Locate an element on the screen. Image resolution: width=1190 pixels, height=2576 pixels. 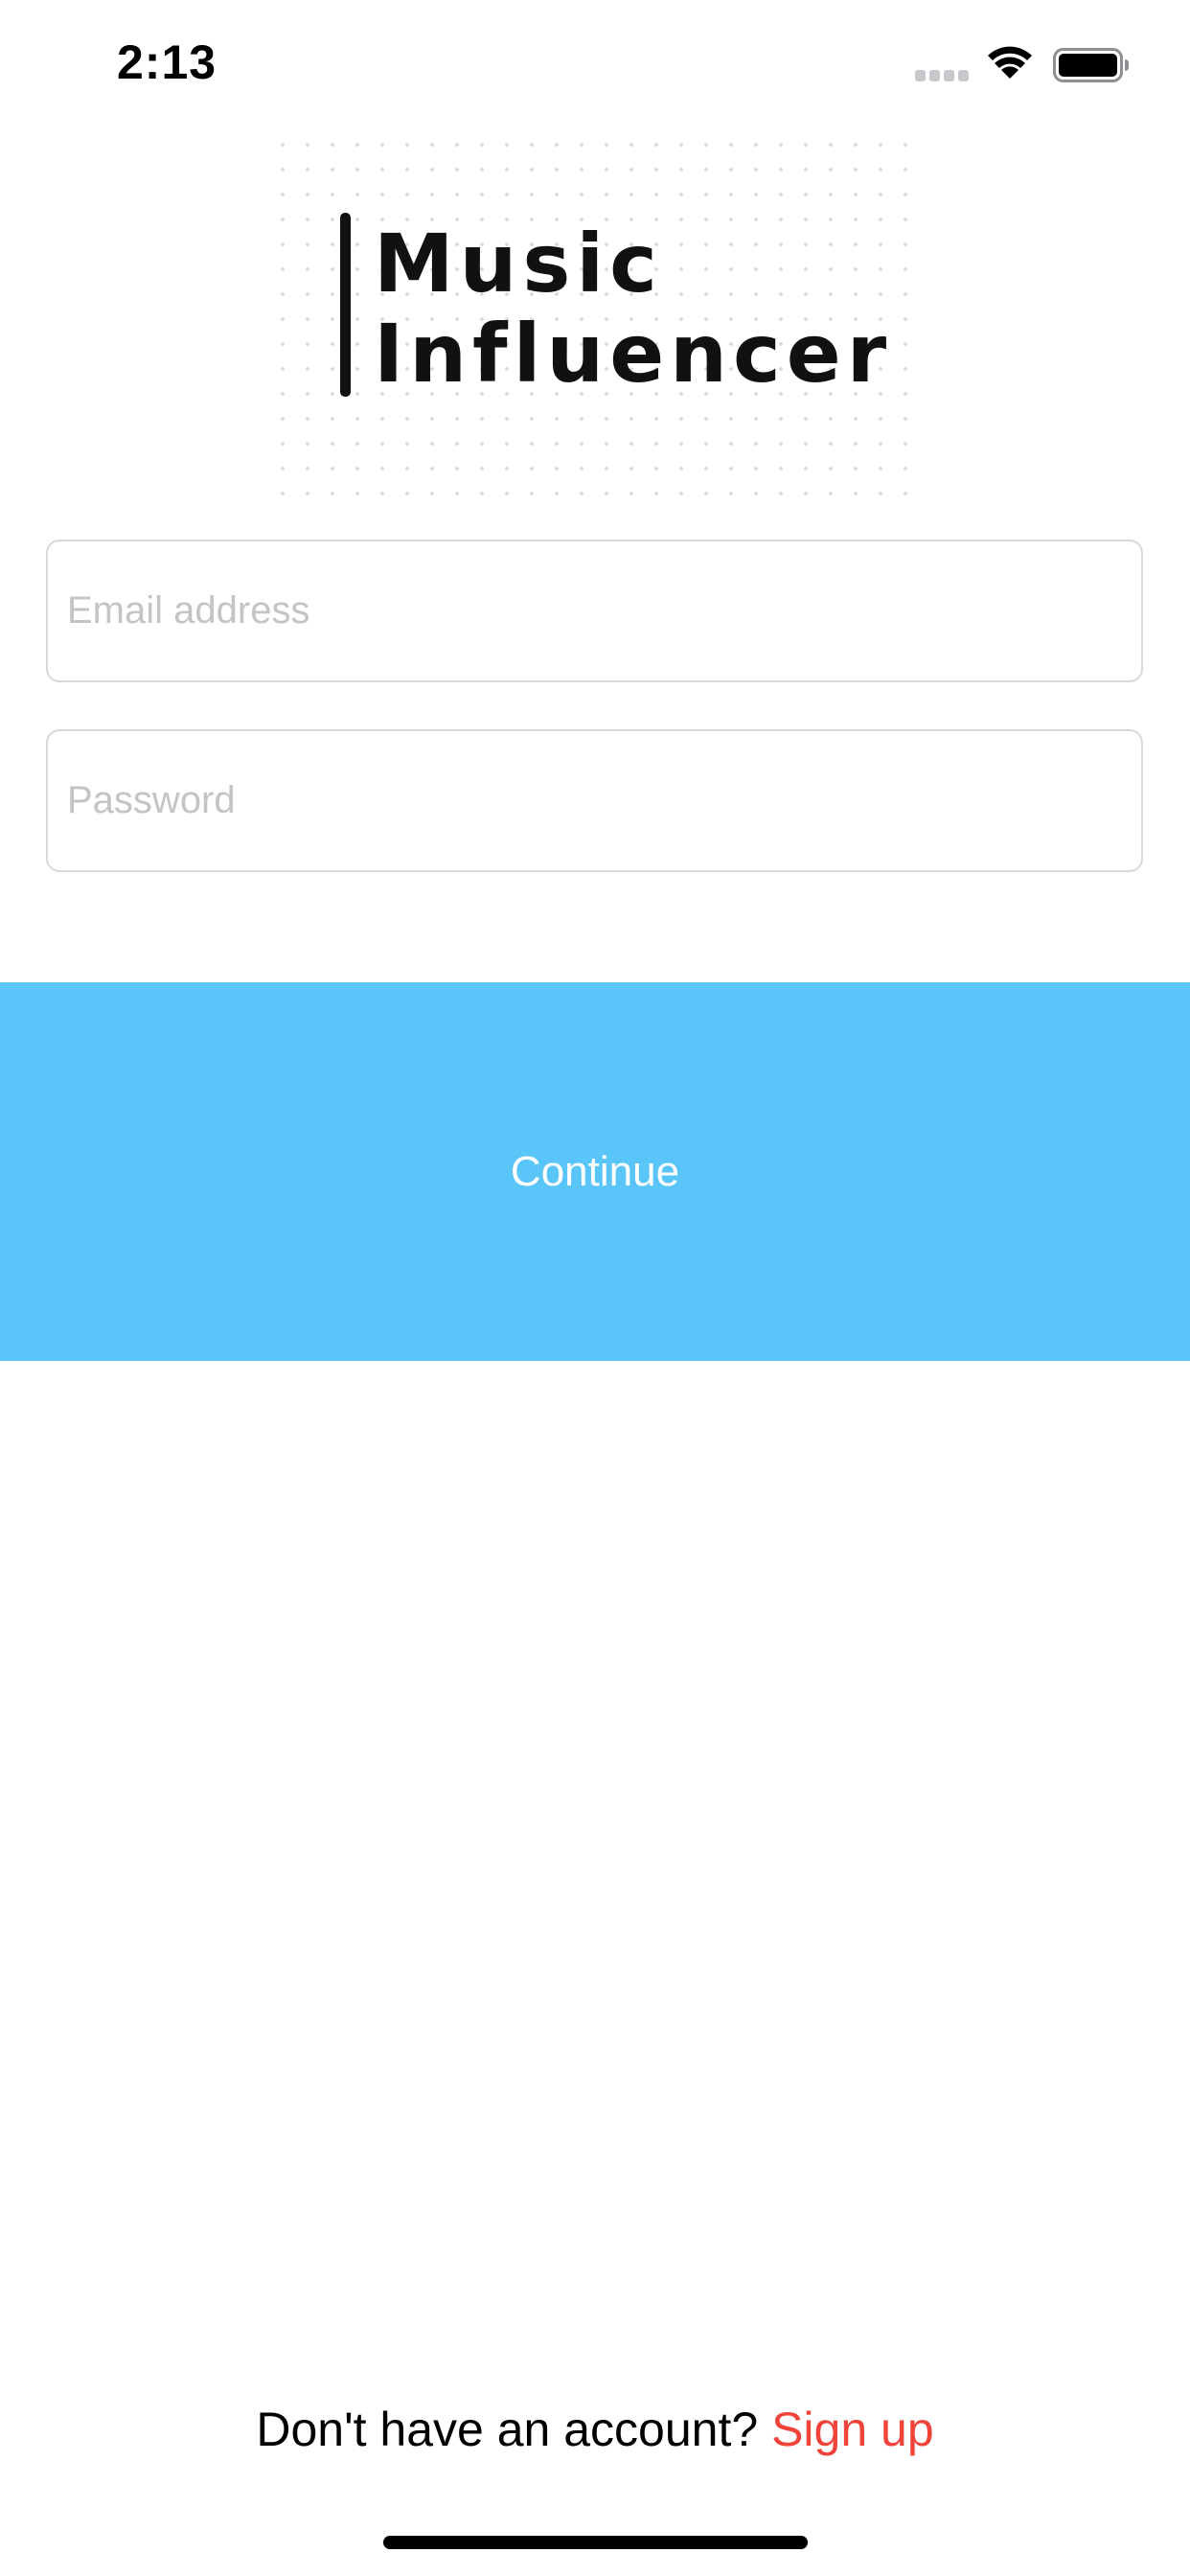
logo-line2: Influencer is located at coordinates (633, 354).